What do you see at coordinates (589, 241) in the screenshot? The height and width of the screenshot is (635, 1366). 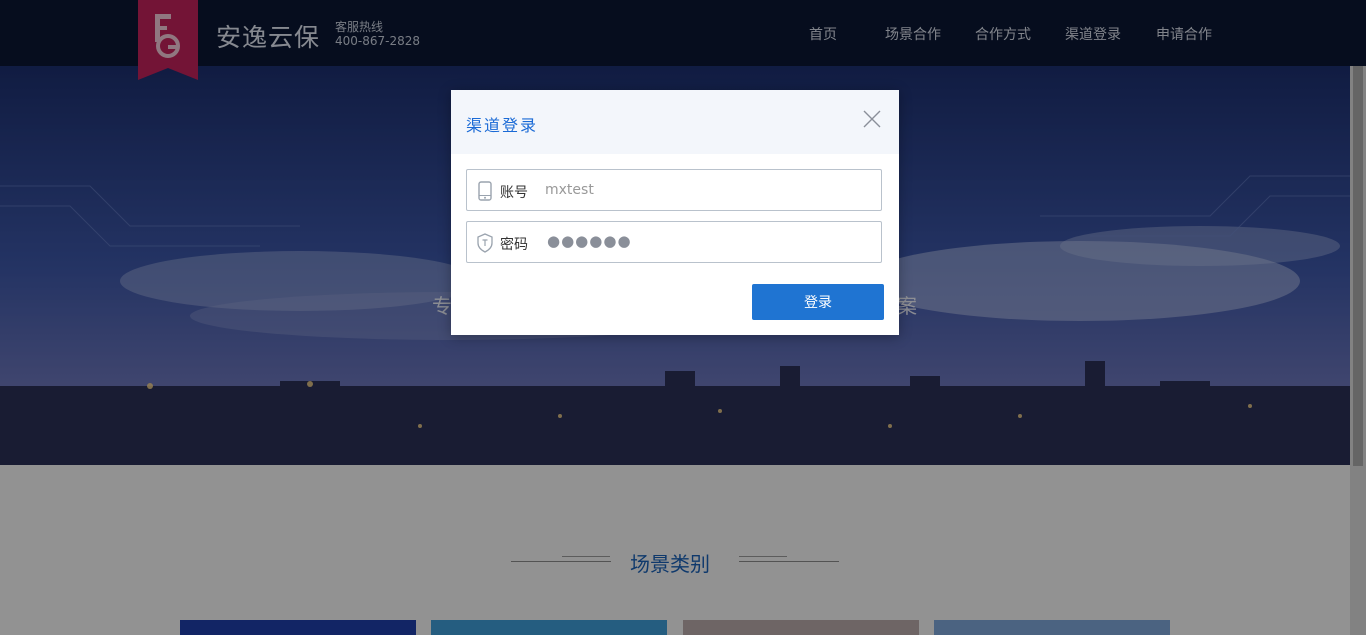 I see `password-input: ●●●●●●` at bounding box center [589, 241].